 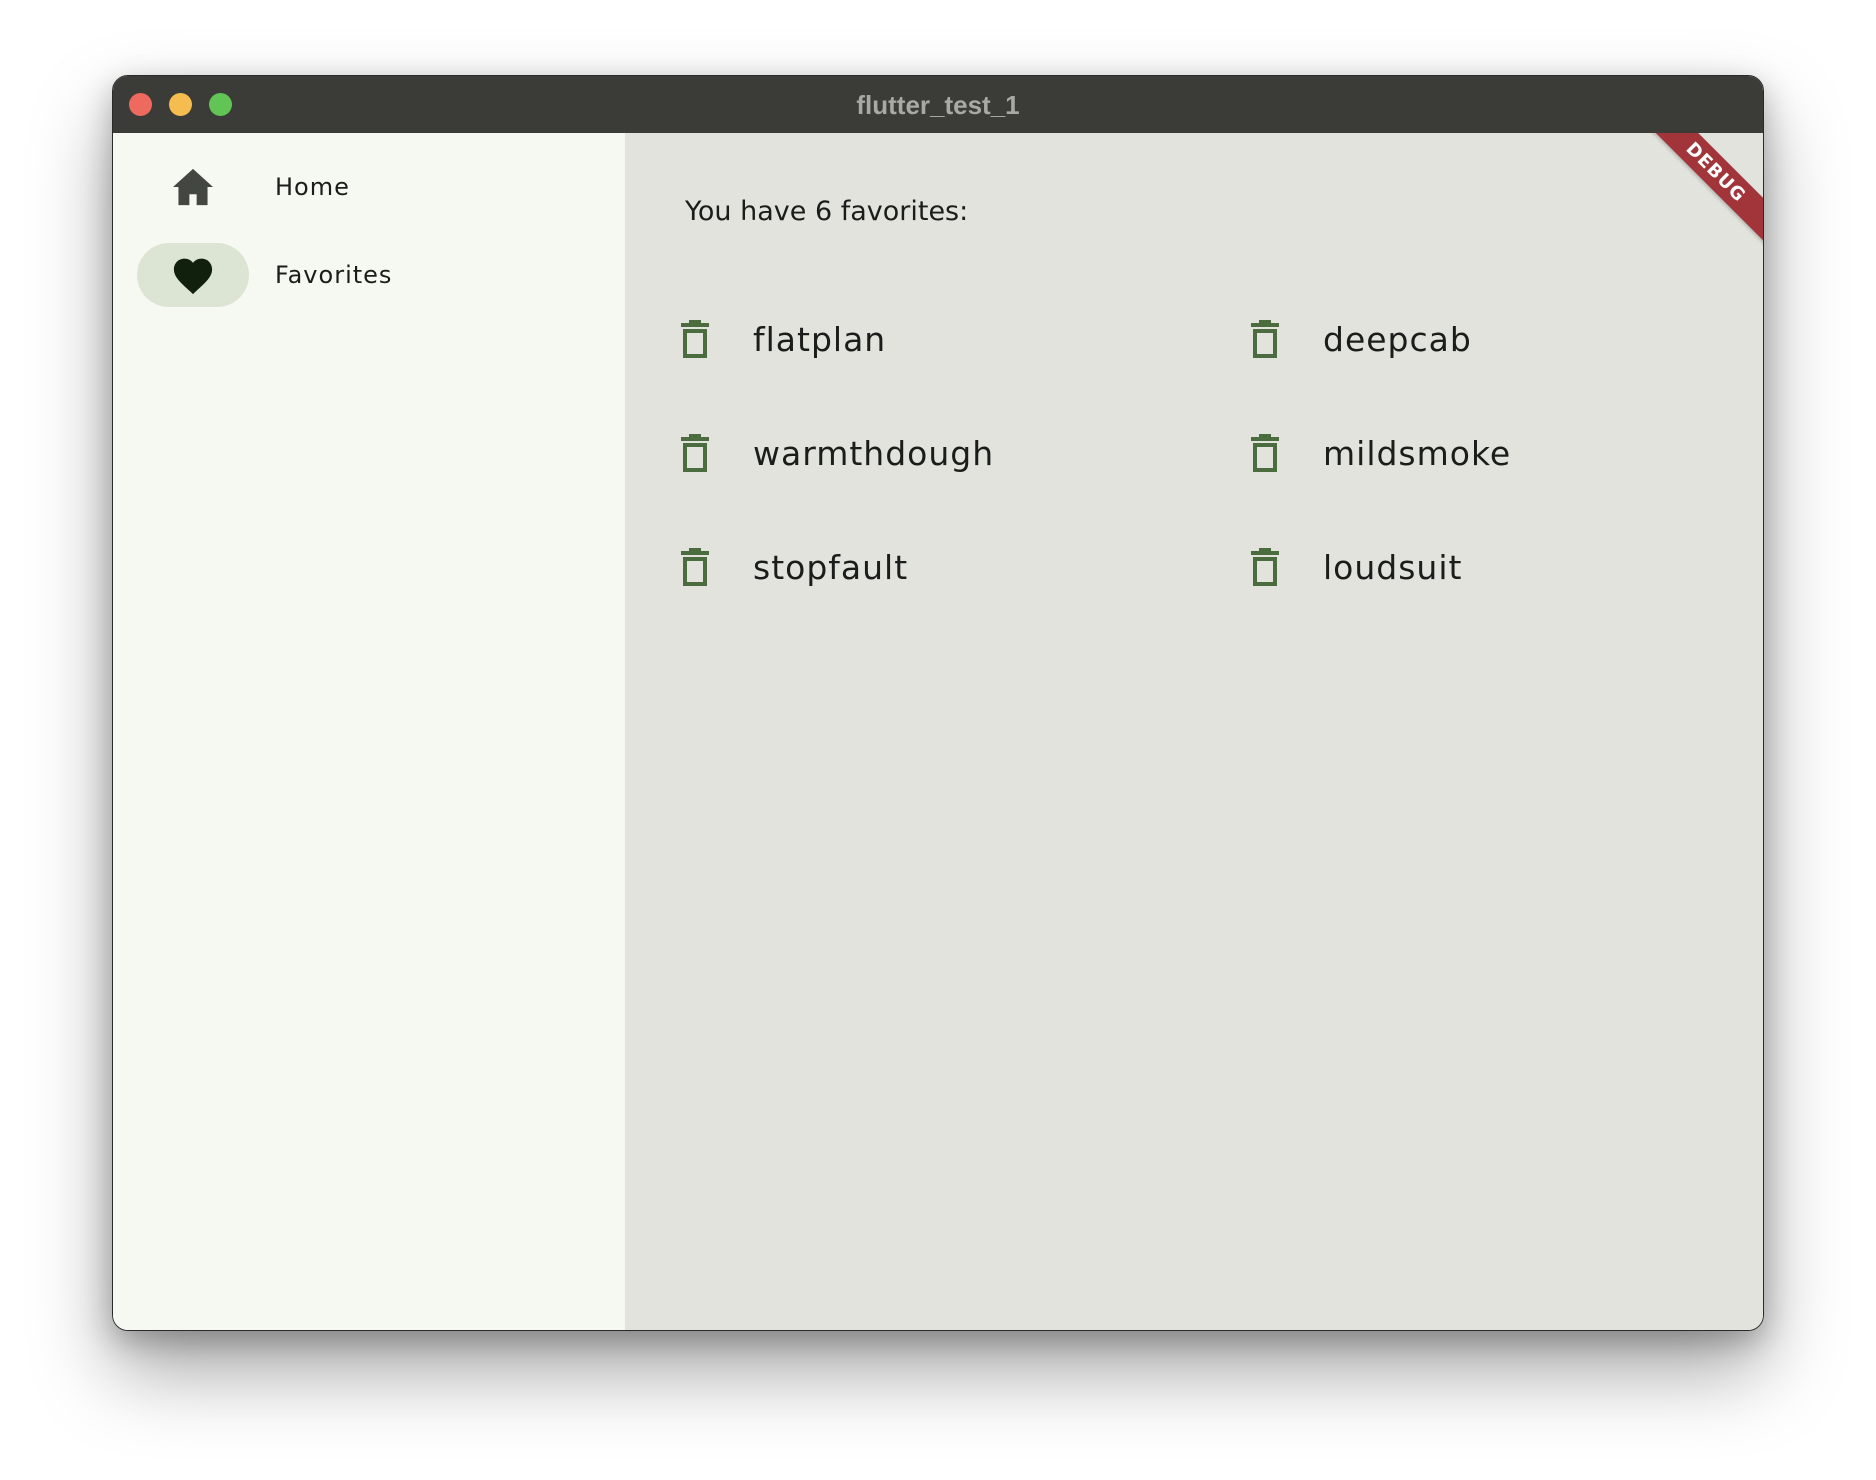 I want to click on favorite-word: stopfault, so click(x=831, y=567).